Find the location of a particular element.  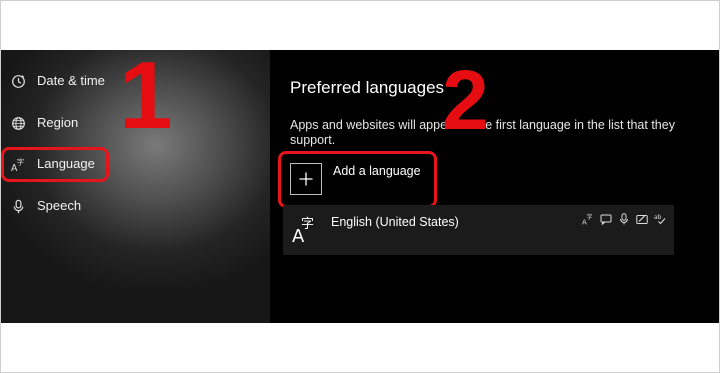

microphone-icon is located at coordinates (18, 206).